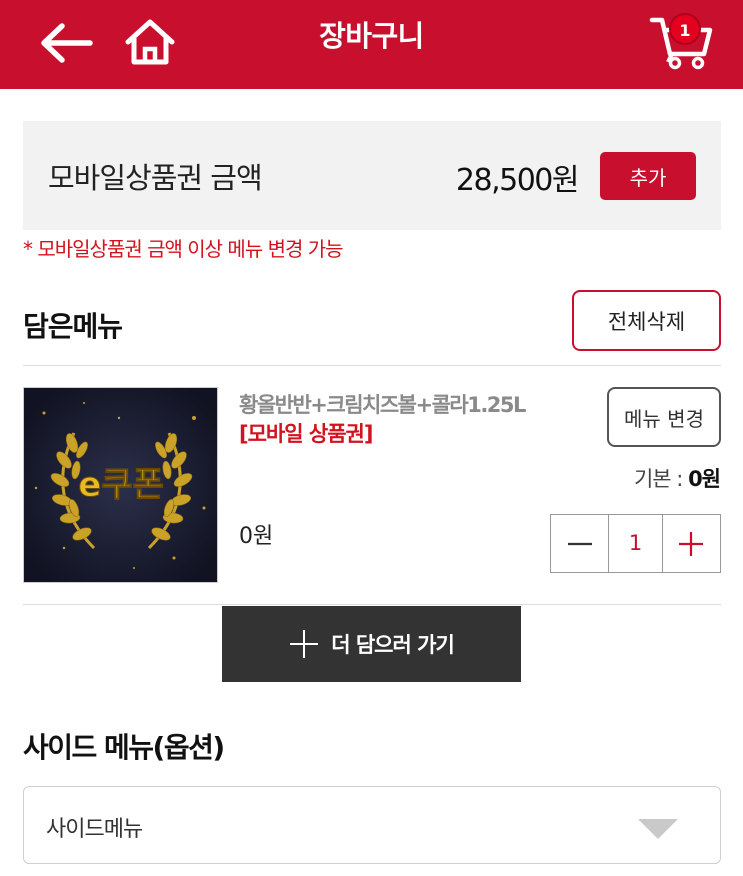 The width and height of the screenshot is (743, 876). I want to click on increase-button, so click(691, 543).